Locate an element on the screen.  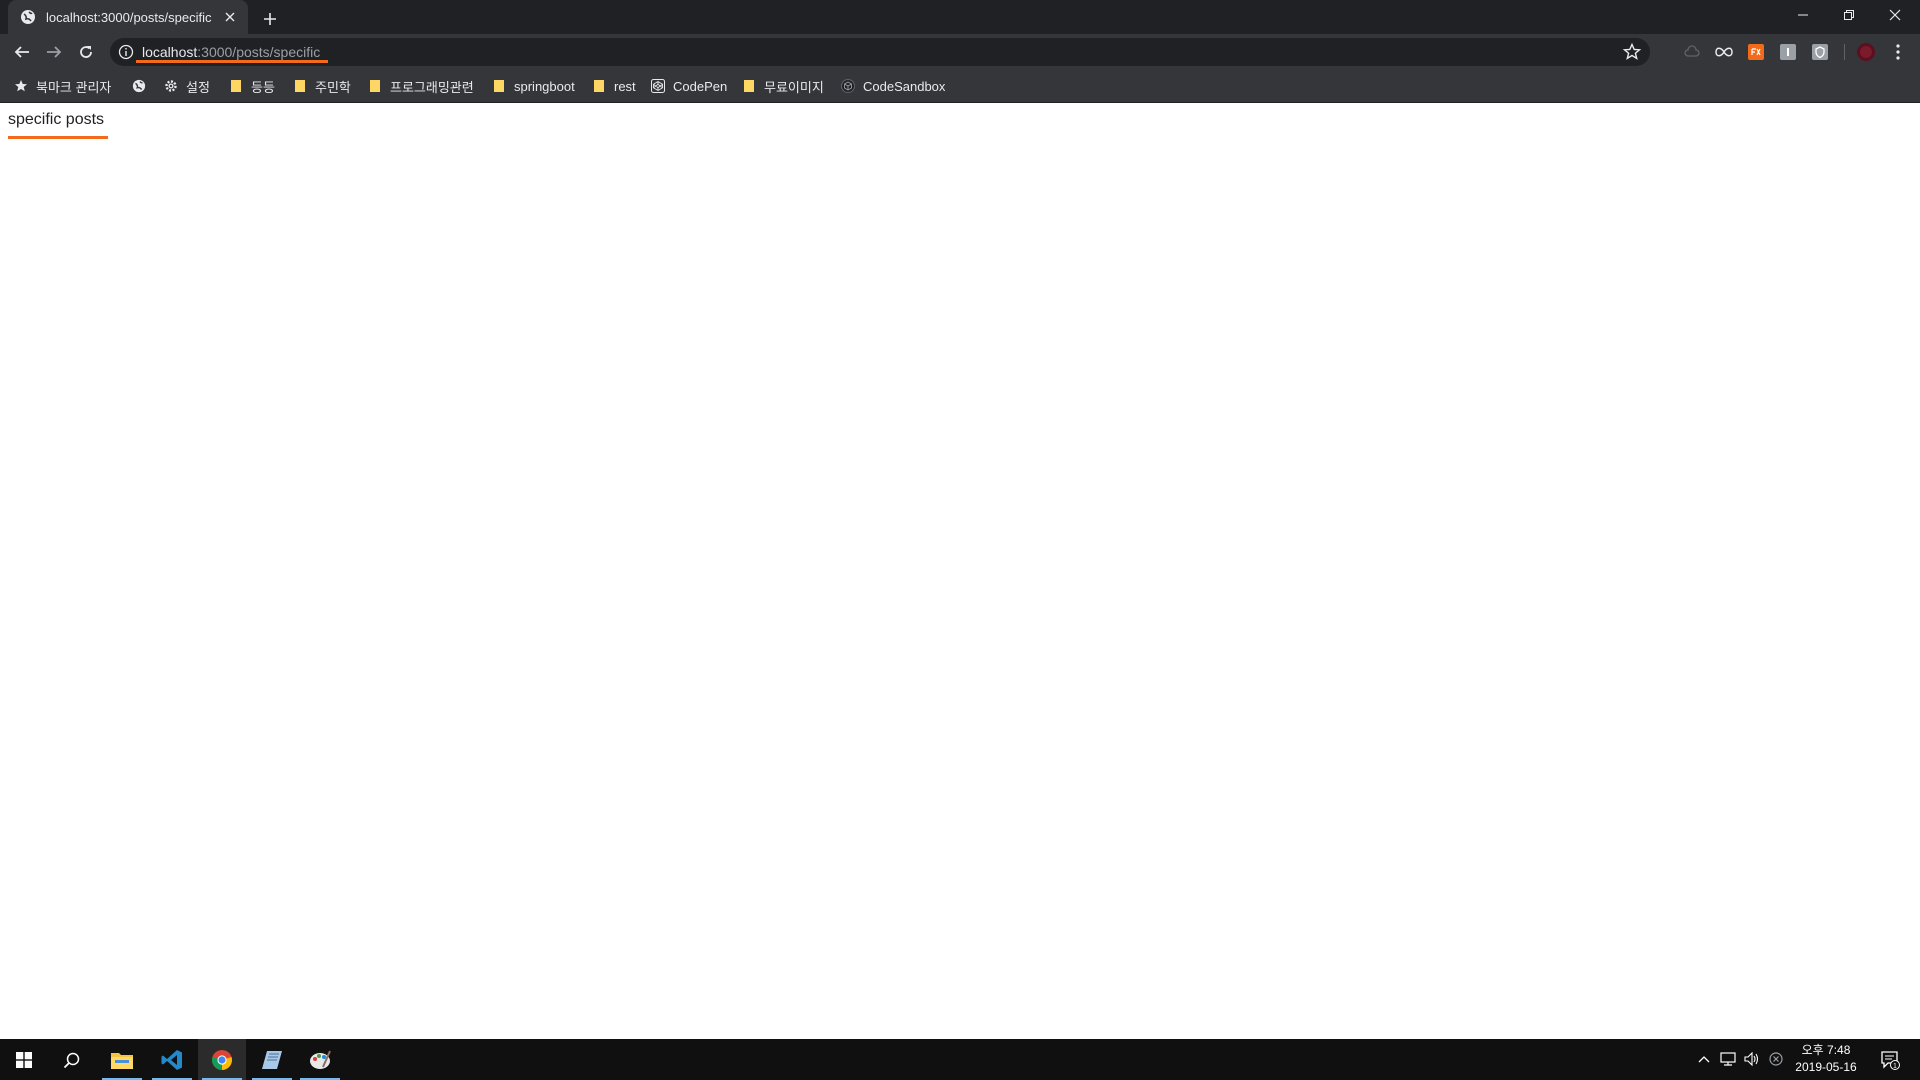
menu-dots-icon is located at coordinates (1898, 52).